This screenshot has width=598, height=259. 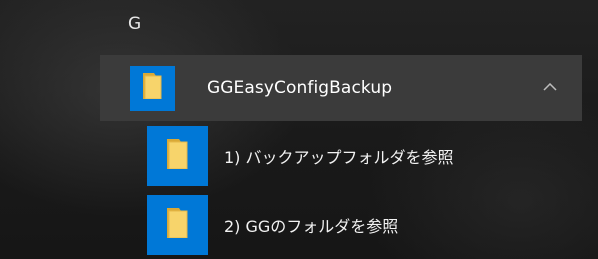 What do you see at coordinates (550, 87) in the screenshot?
I see `chevron-up-icon` at bounding box center [550, 87].